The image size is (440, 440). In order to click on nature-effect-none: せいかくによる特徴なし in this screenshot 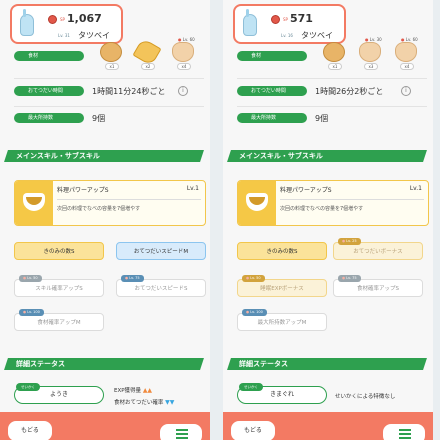, I will do `click(365, 397)`.